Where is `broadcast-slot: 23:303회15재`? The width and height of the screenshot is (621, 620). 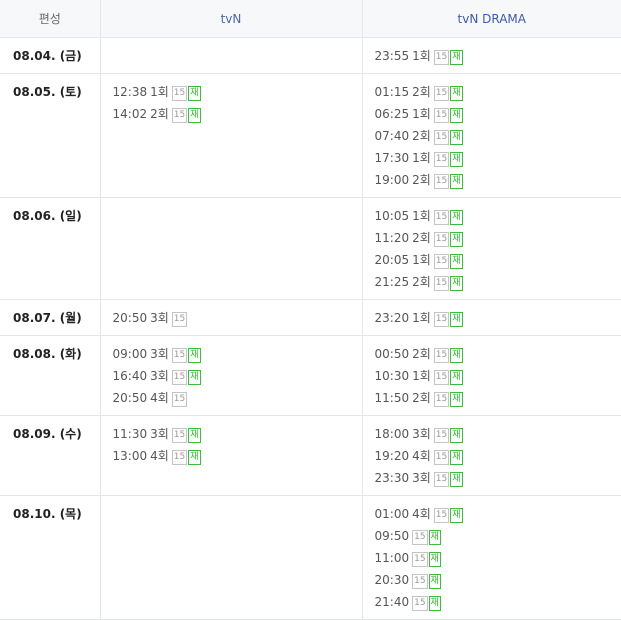
broadcast-slot: 23:303회15재 is located at coordinates (498, 478).